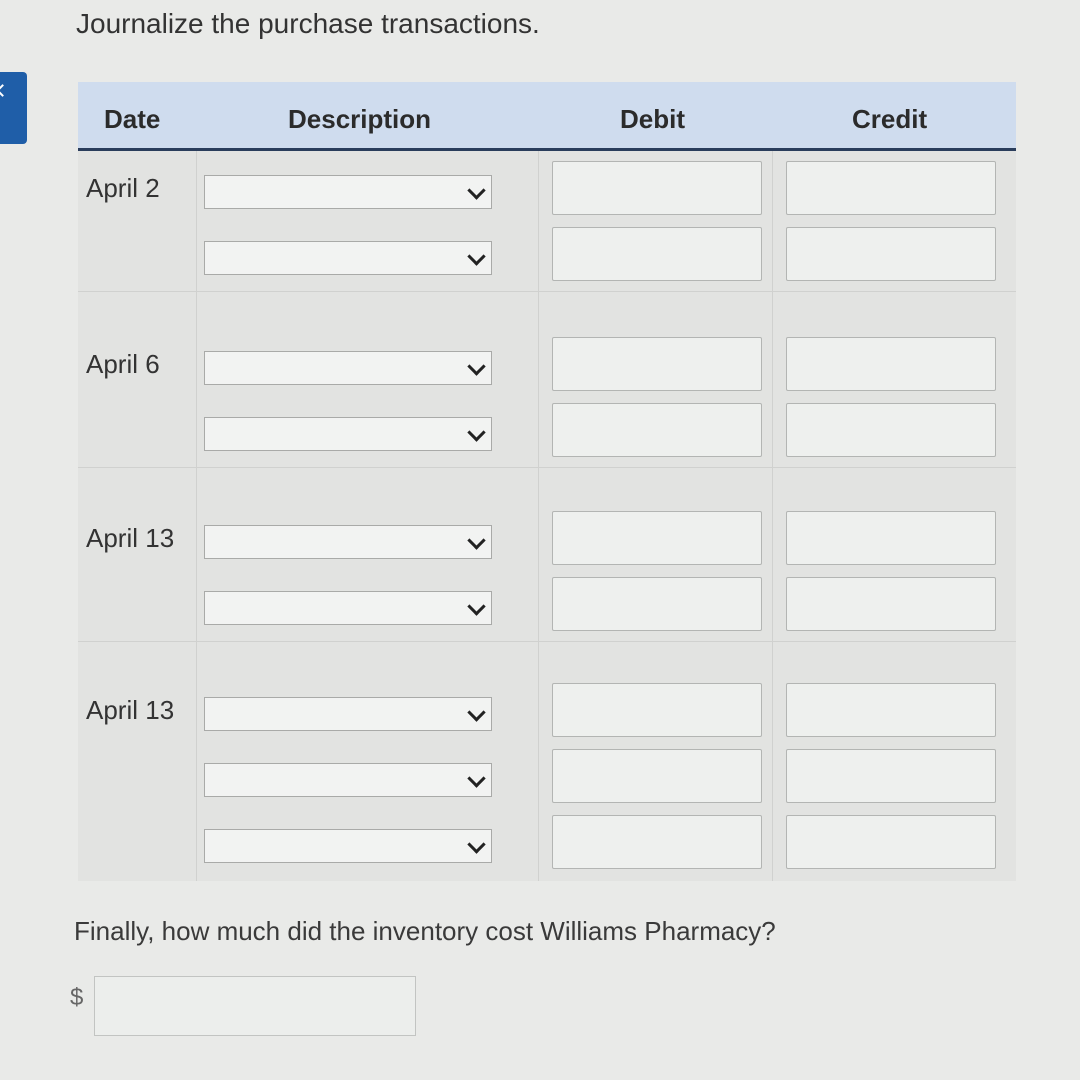 The width and height of the screenshot is (1080, 1080). Describe the element at coordinates (360, 119) in the screenshot. I see `header-description: Description` at that location.